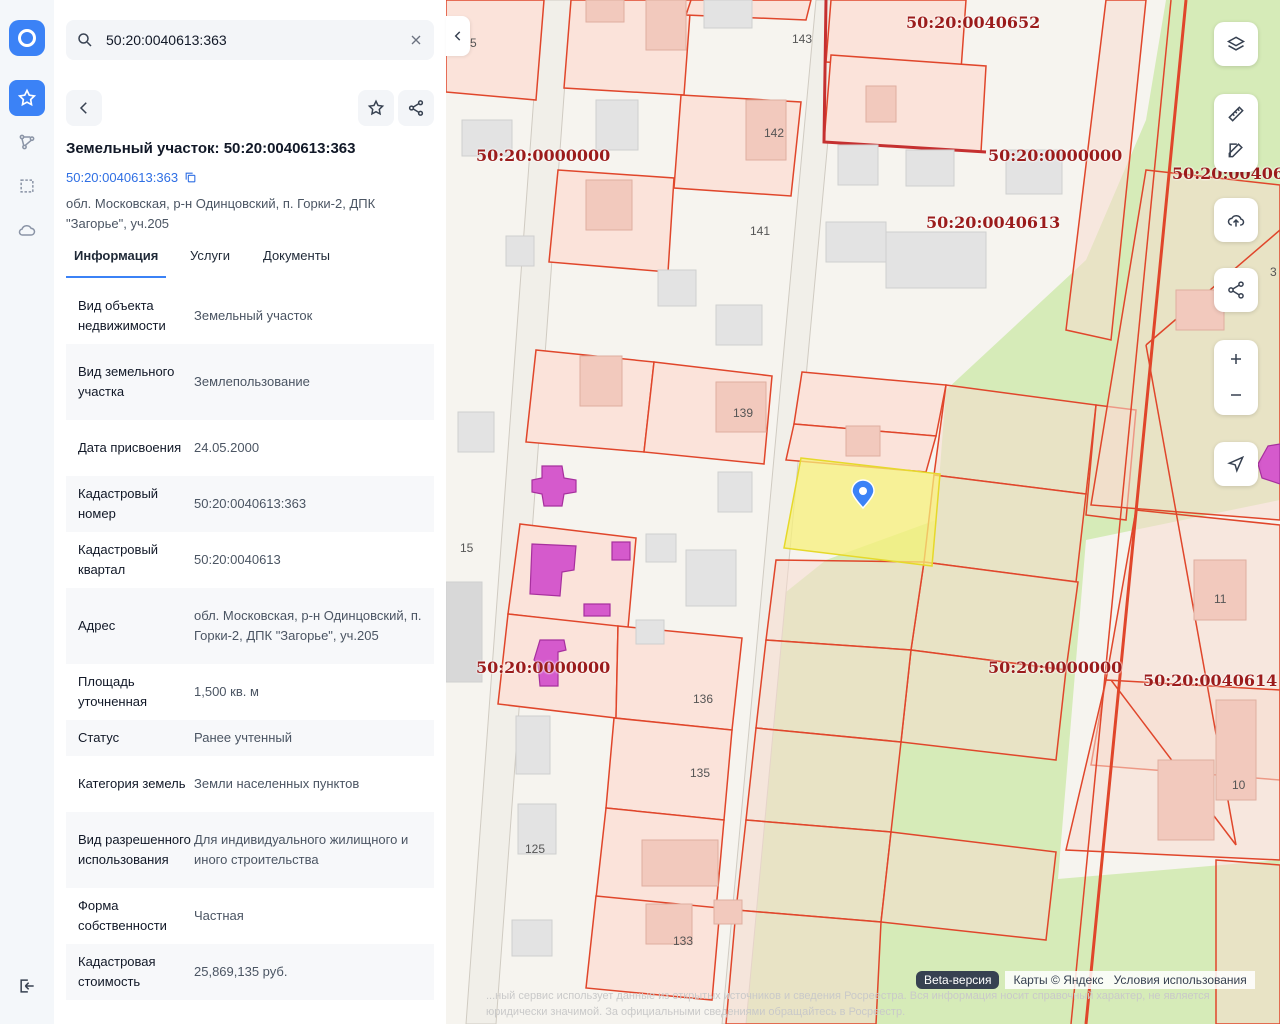  I want to click on building-number: 133, so click(683, 941).